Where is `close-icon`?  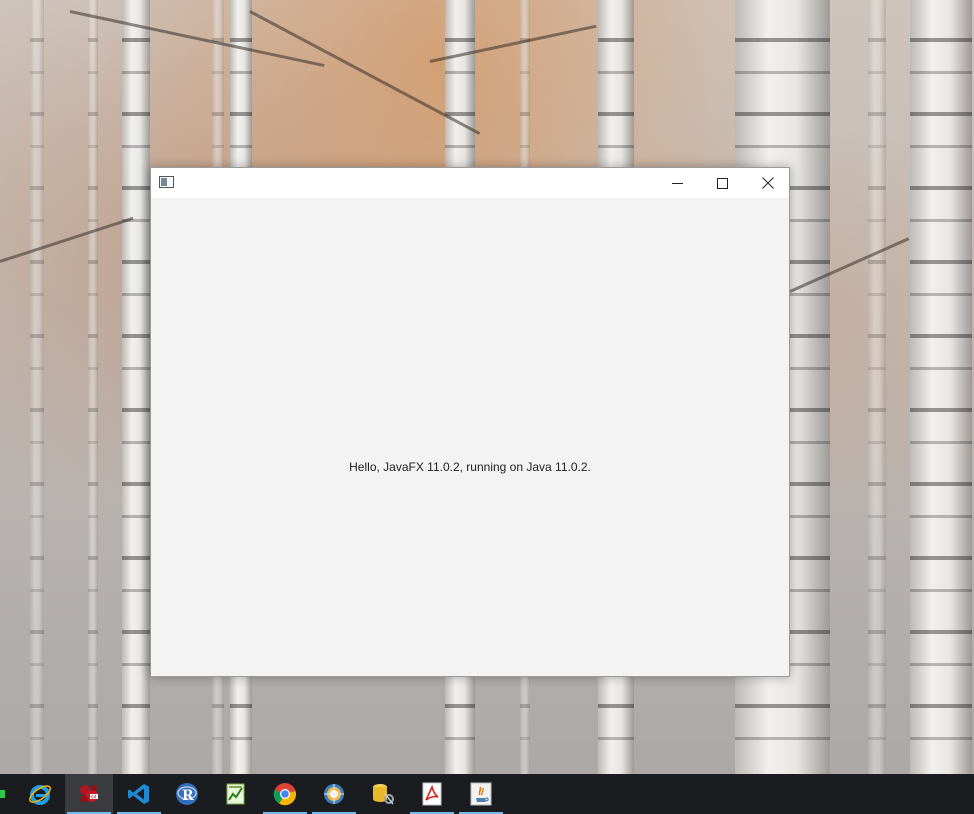
close-icon is located at coordinates (768, 183).